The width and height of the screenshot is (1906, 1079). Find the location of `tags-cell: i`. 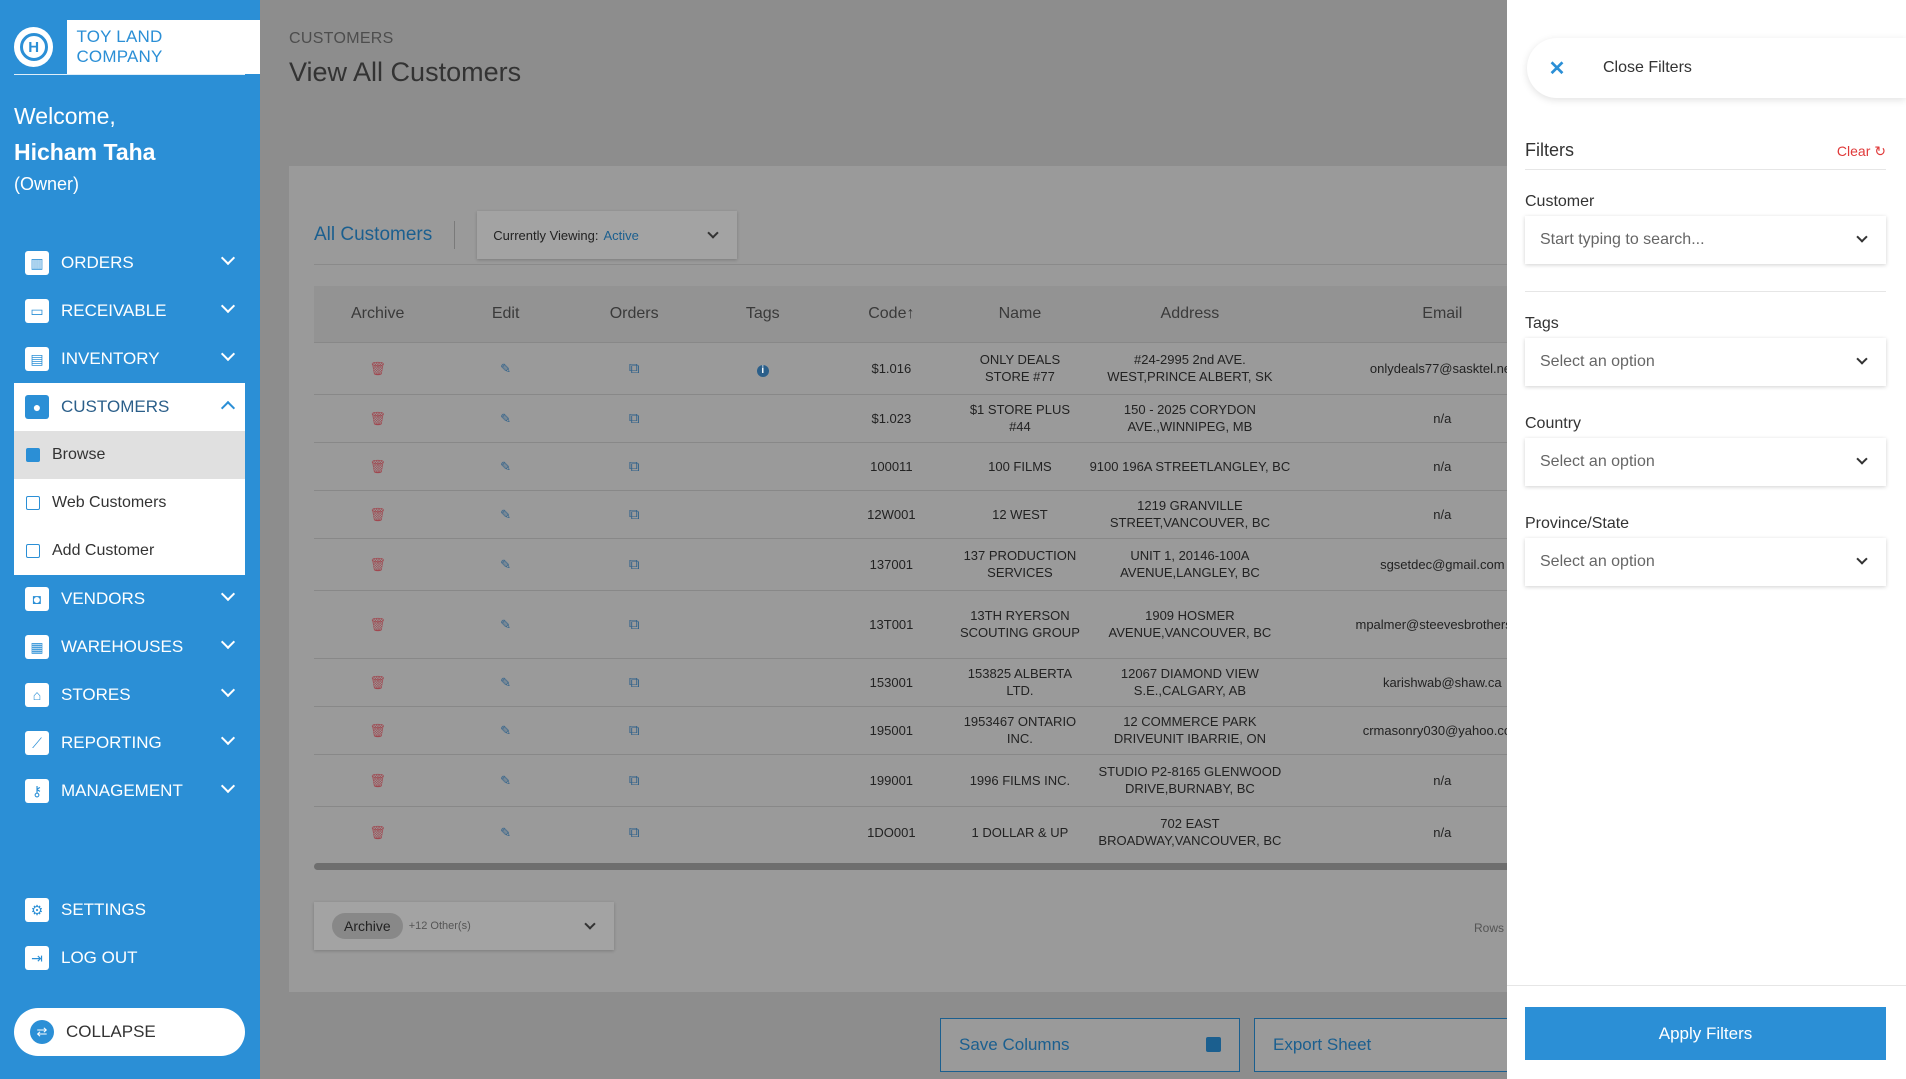

tags-cell: i is located at coordinates (763, 367).